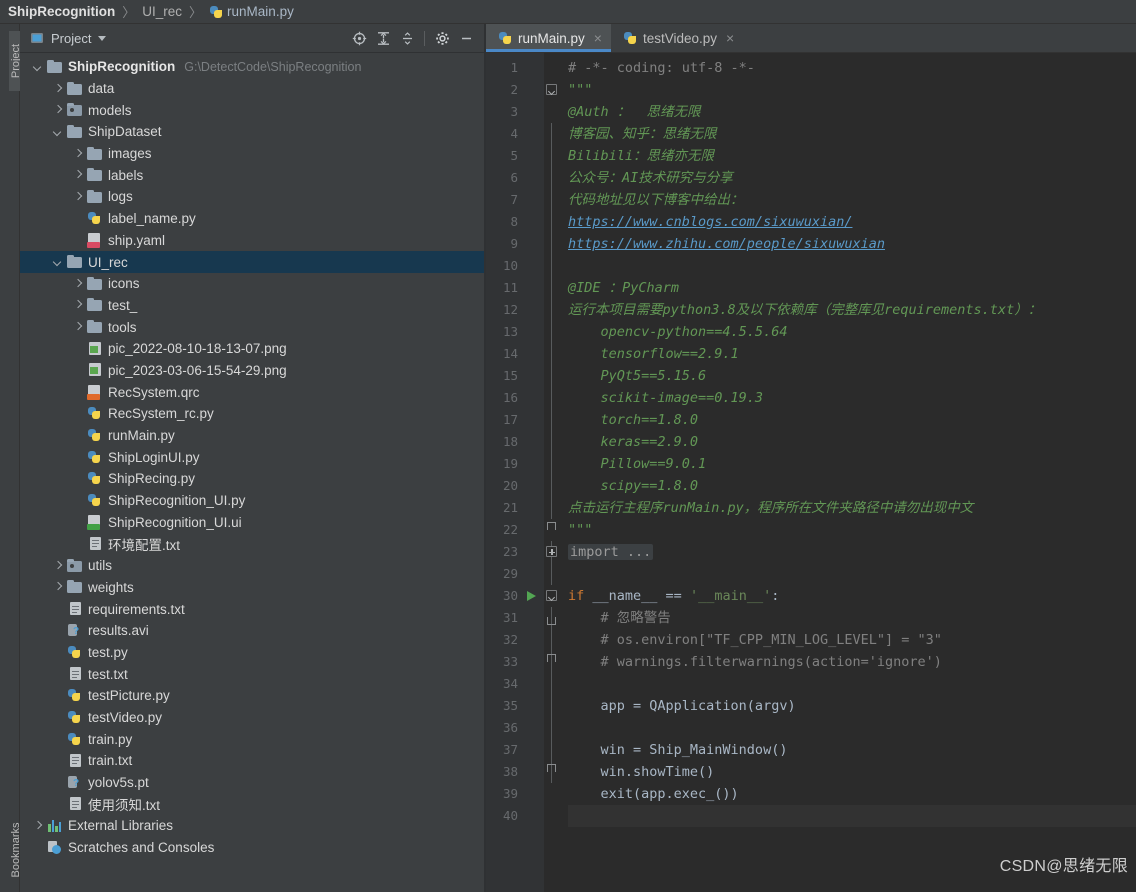 The width and height of the screenshot is (1136, 892). What do you see at coordinates (852, 200) in the screenshot?
I see `code-line: 代码地址见以下博客中给出：` at bounding box center [852, 200].